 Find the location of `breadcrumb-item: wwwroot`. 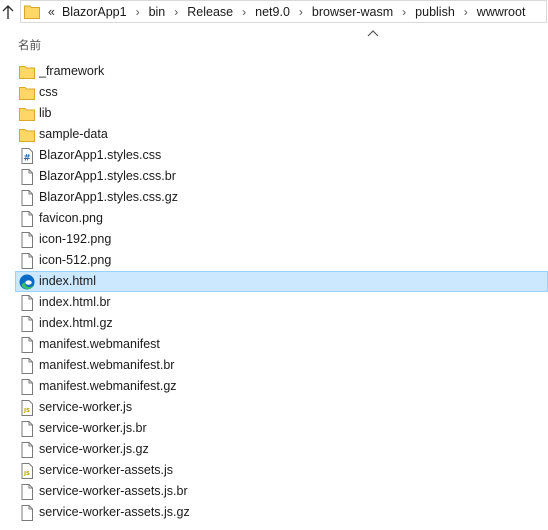

breadcrumb-item: wwwroot is located at coordinates (501, 12).